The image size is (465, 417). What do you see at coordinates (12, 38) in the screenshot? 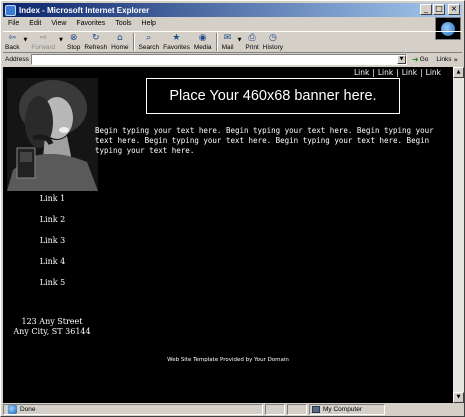
I see `back-arrow-icon: ⇦` at bounding box center [12, 38].